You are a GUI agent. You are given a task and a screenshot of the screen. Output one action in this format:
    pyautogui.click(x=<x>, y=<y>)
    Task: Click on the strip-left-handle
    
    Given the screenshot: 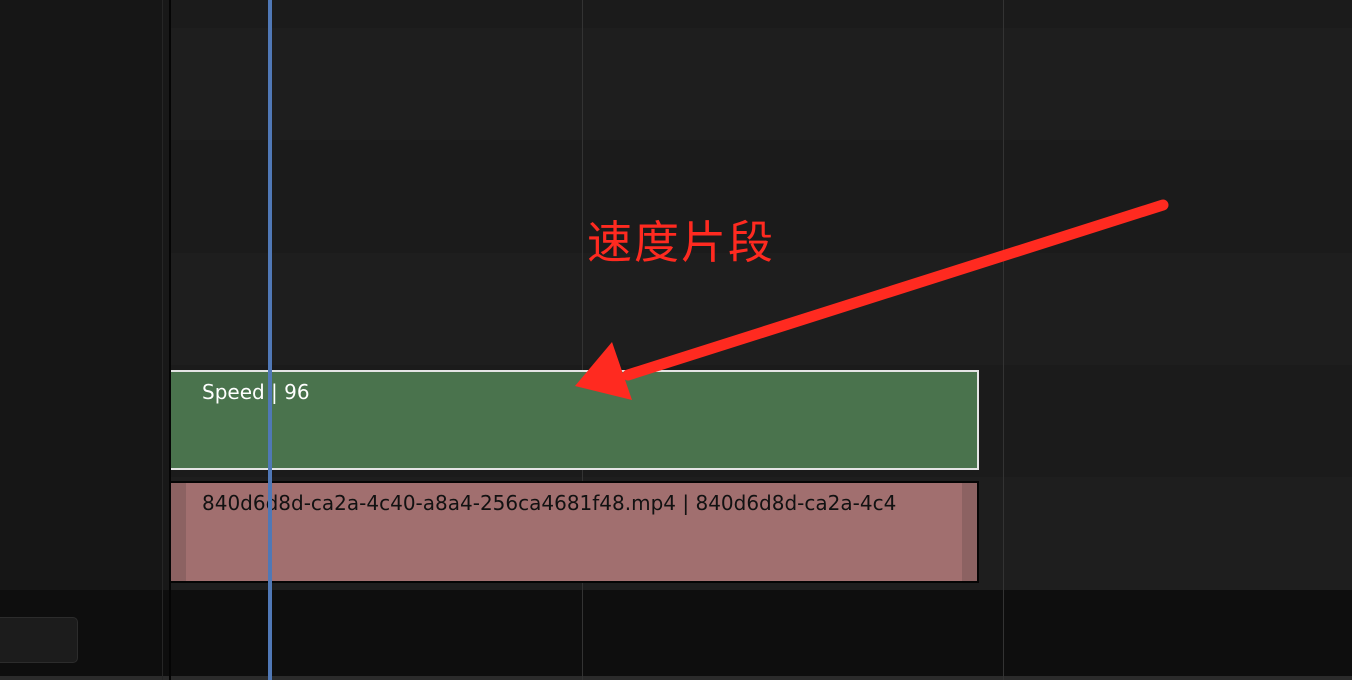 What is the action you would take?
    pyautogui.click(x=178, y=532)
    